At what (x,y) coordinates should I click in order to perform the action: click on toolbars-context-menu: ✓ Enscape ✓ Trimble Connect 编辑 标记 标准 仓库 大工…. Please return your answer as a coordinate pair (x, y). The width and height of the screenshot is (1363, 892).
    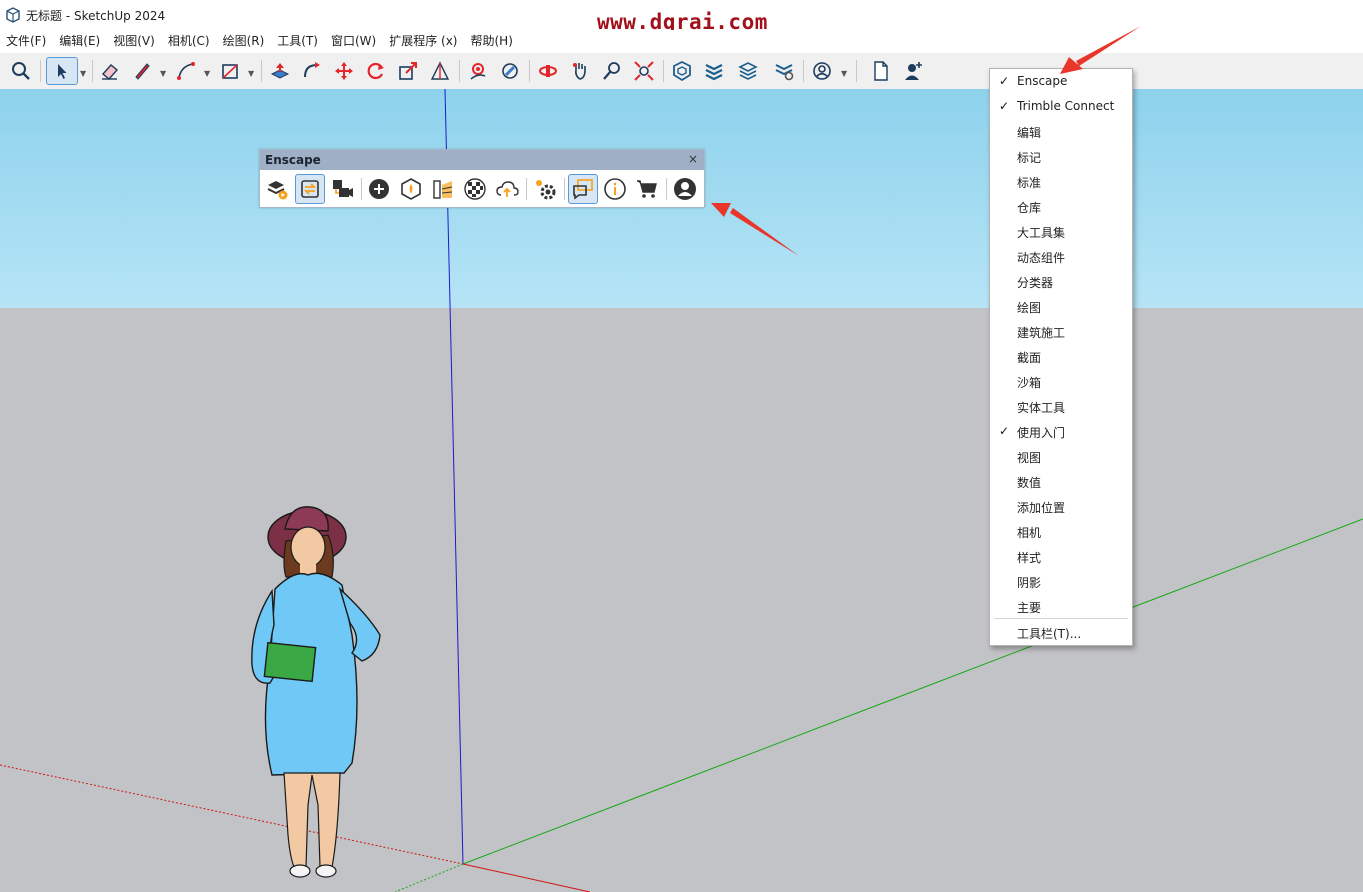
    Looking at the image, I should click on (1061, 357).